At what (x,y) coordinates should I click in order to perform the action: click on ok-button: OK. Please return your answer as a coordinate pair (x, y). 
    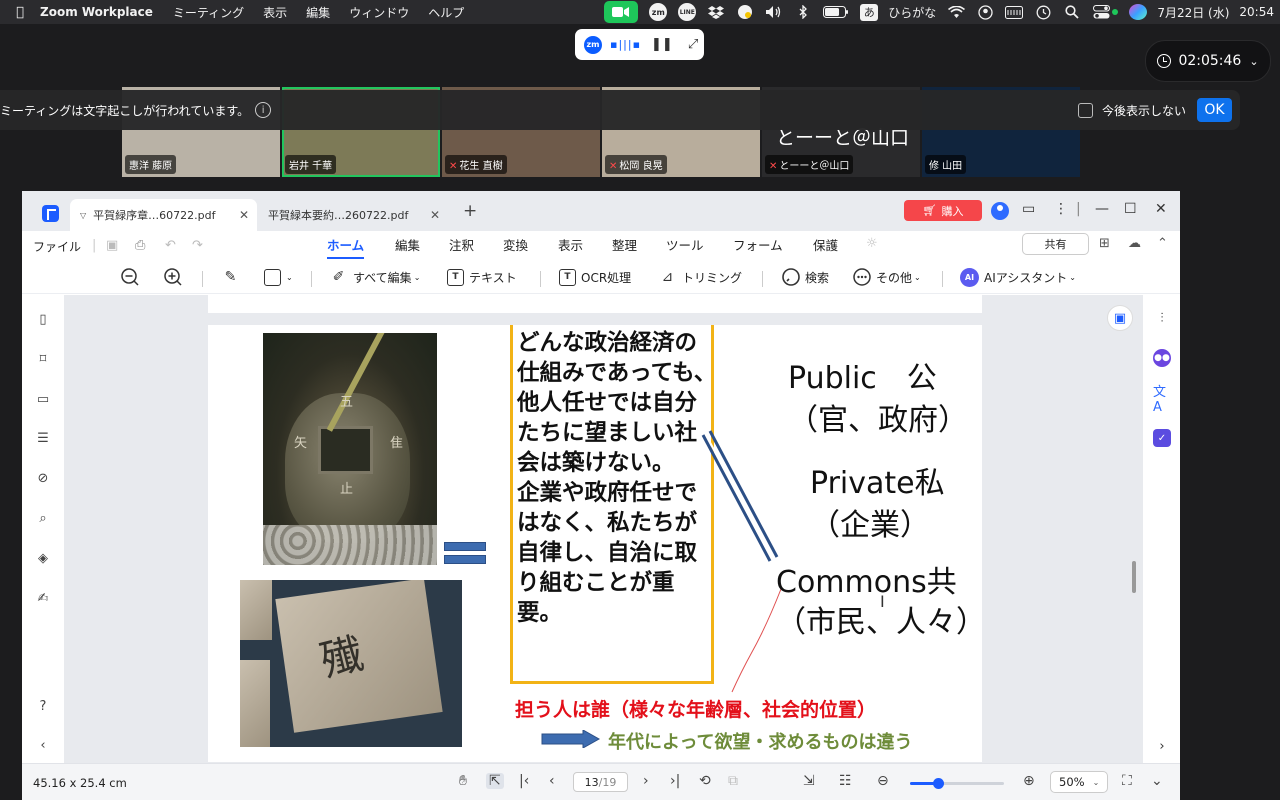
    Looking at the image, I should click on (1214, 110).